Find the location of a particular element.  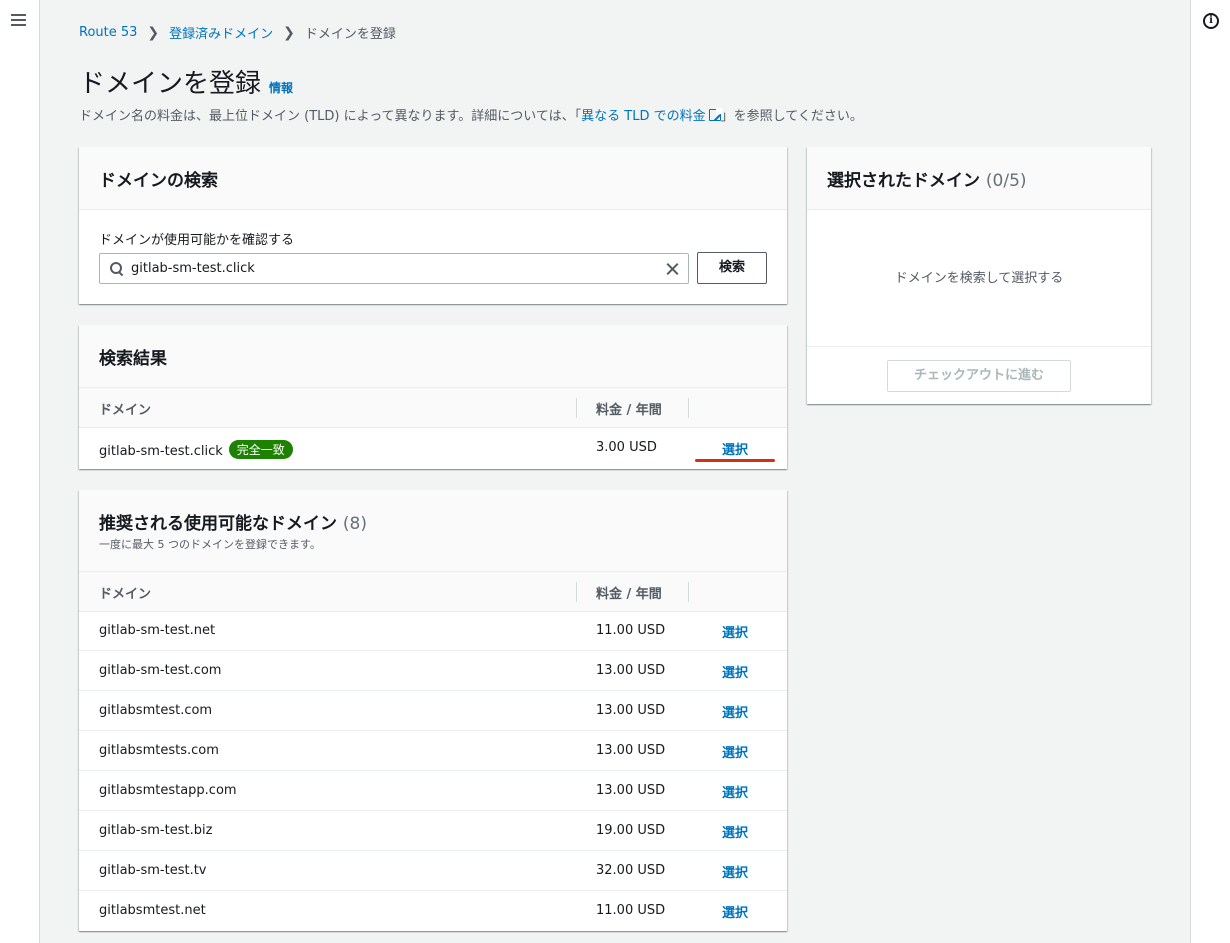

domain-name: gitlab-sm-test.net is located at coordinates (157, 630).